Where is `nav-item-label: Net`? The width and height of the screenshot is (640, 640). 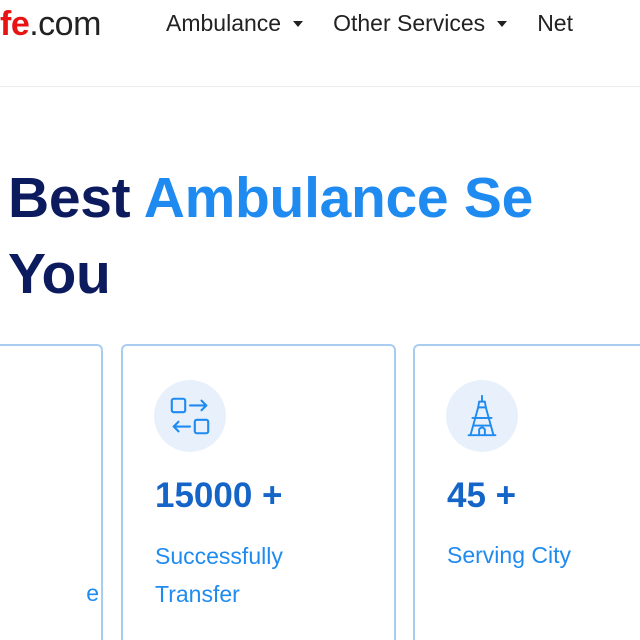 nav-item-label: Net is located at coordinates (555, 22).